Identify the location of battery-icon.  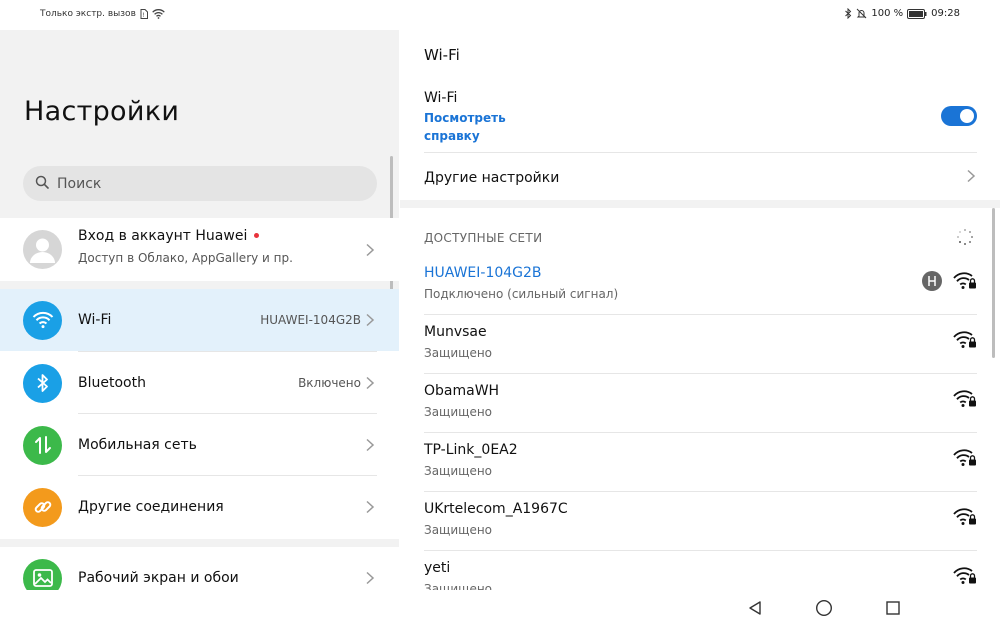
(917, 13).